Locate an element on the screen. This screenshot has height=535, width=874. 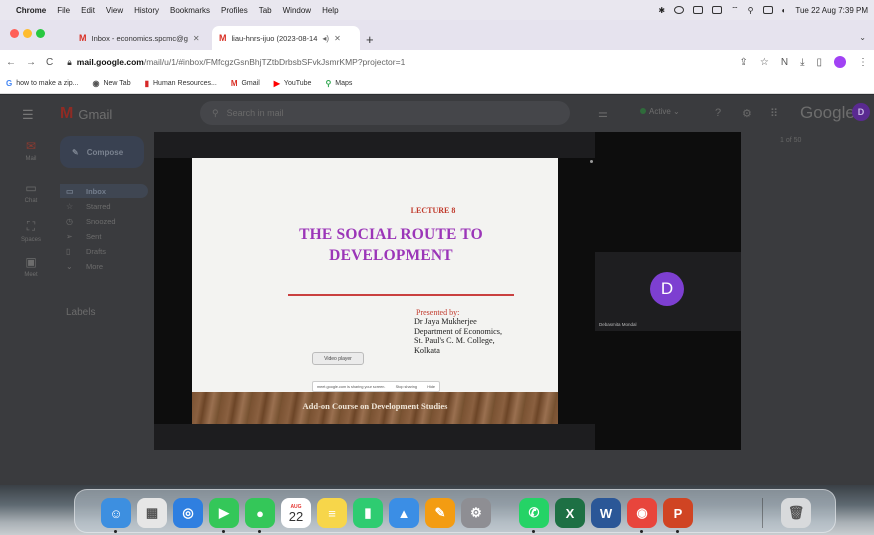
dock-trash-icon: 🗑 is located at coordinates (796, 513).